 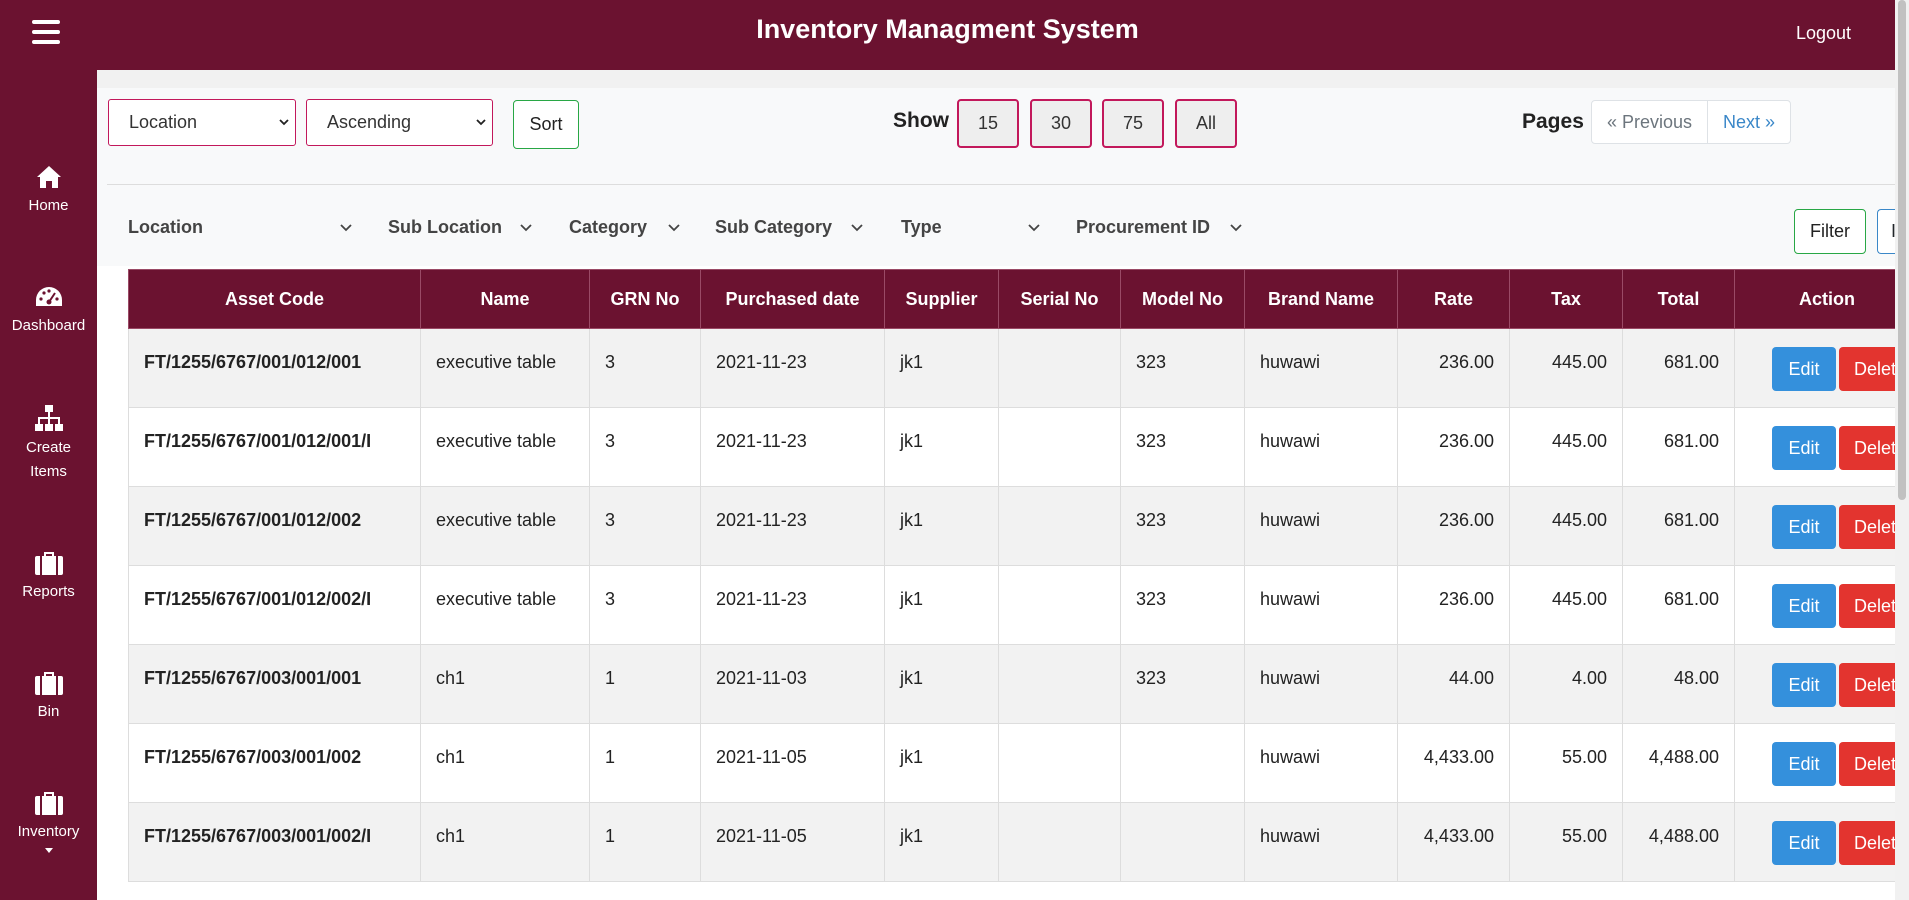 I want to click on filter-type: Type, so click(x=921, y=227).